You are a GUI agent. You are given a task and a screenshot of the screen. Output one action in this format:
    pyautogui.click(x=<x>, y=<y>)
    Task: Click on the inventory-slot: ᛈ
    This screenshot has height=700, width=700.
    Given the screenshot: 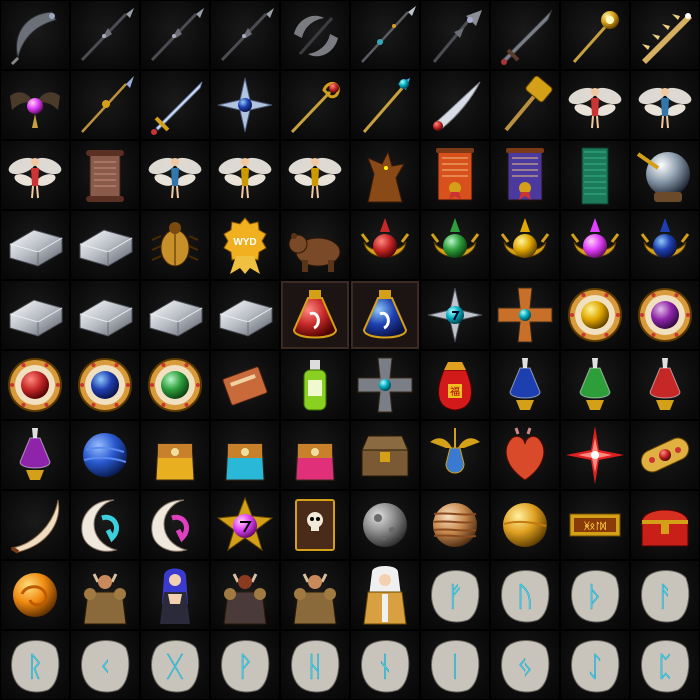 What is the action you would take?
    pyautogui.click(x=665, y=665)
    